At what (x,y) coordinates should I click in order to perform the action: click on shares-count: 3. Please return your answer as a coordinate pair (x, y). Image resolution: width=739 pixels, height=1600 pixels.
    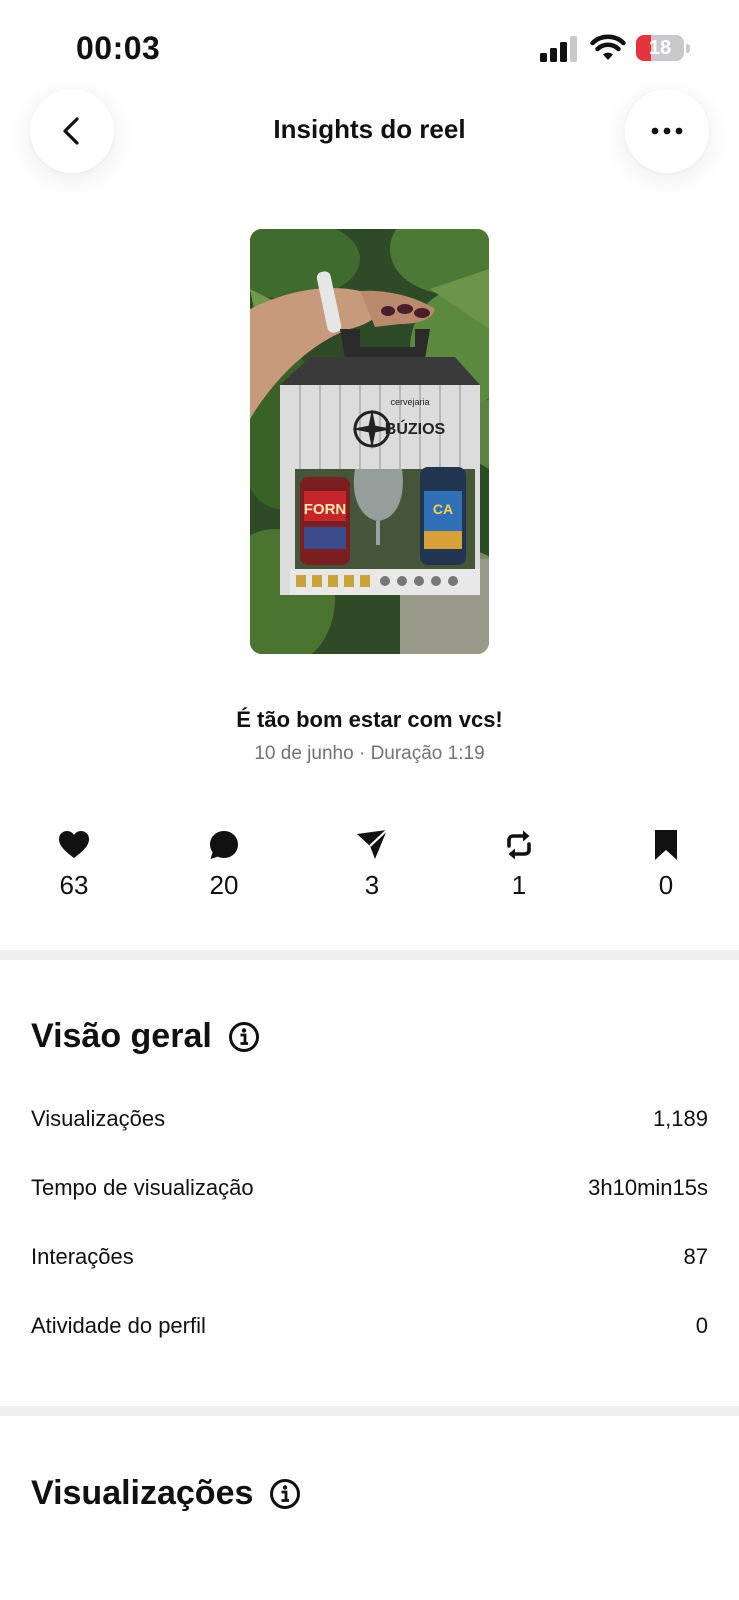
    Looking at the image, I should click on (372, 885).